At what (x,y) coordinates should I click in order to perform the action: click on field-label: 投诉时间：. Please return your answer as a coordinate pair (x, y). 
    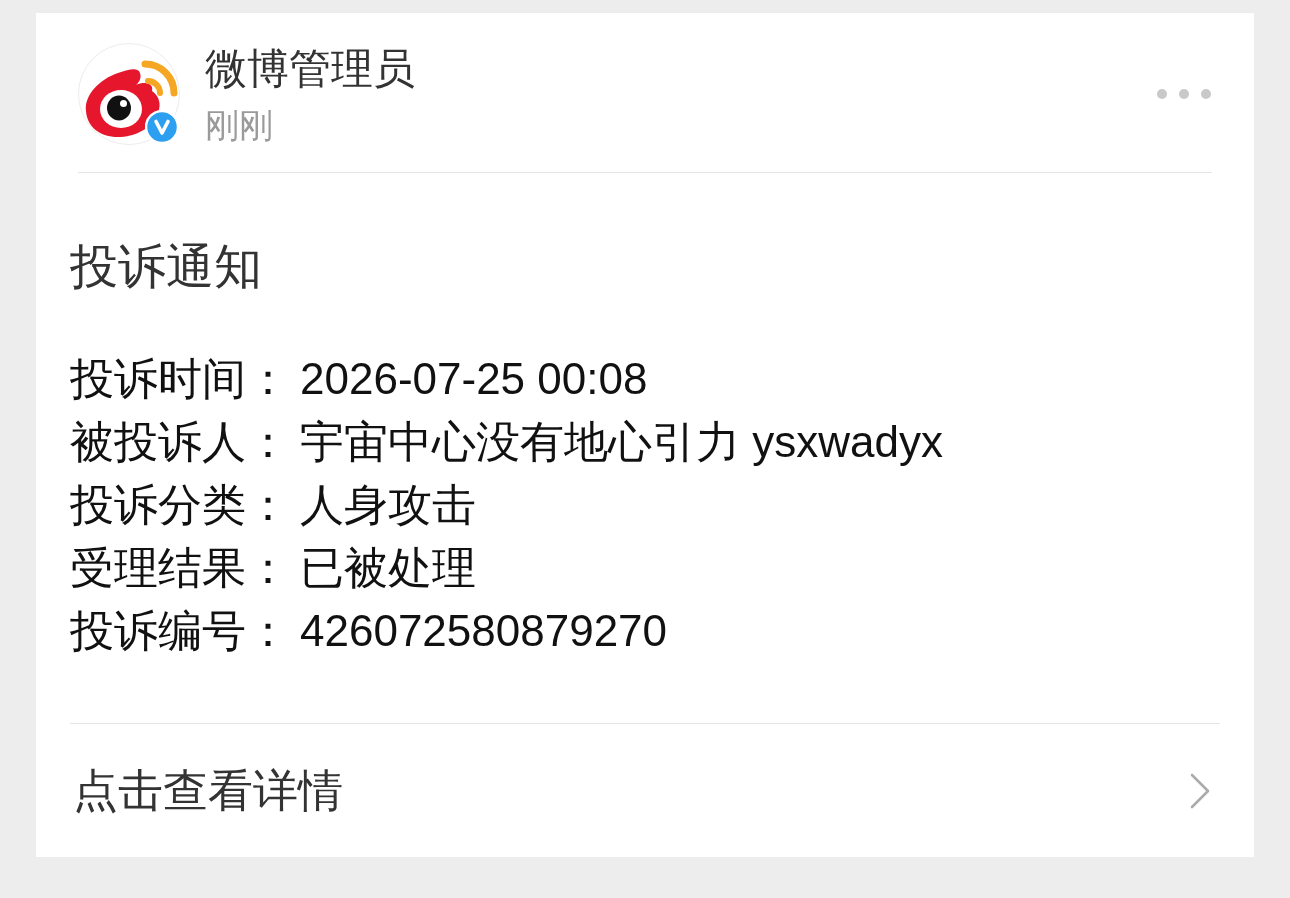
    Looking at the image, I should click on (180, 379).